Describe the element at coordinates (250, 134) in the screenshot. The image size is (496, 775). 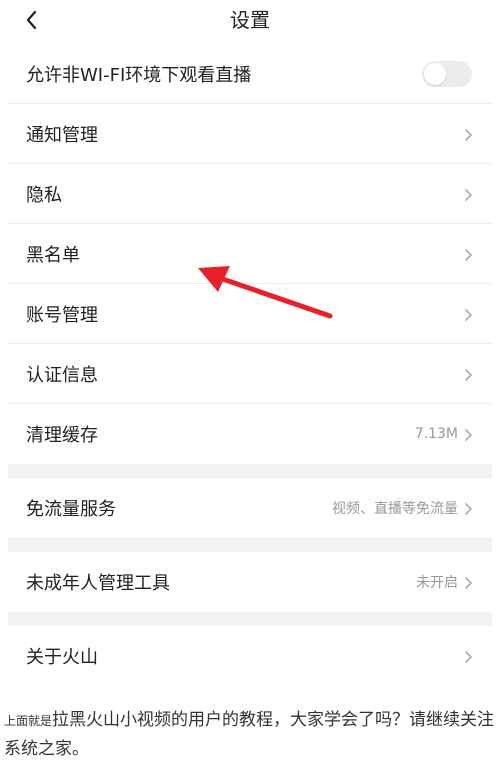
I see `settings-item-notifications: 通知管理` at that location.